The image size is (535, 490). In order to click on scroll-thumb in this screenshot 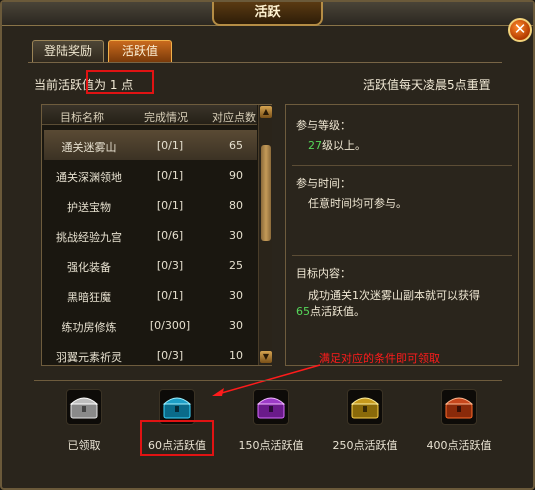, I will do `click(266, 193)`.